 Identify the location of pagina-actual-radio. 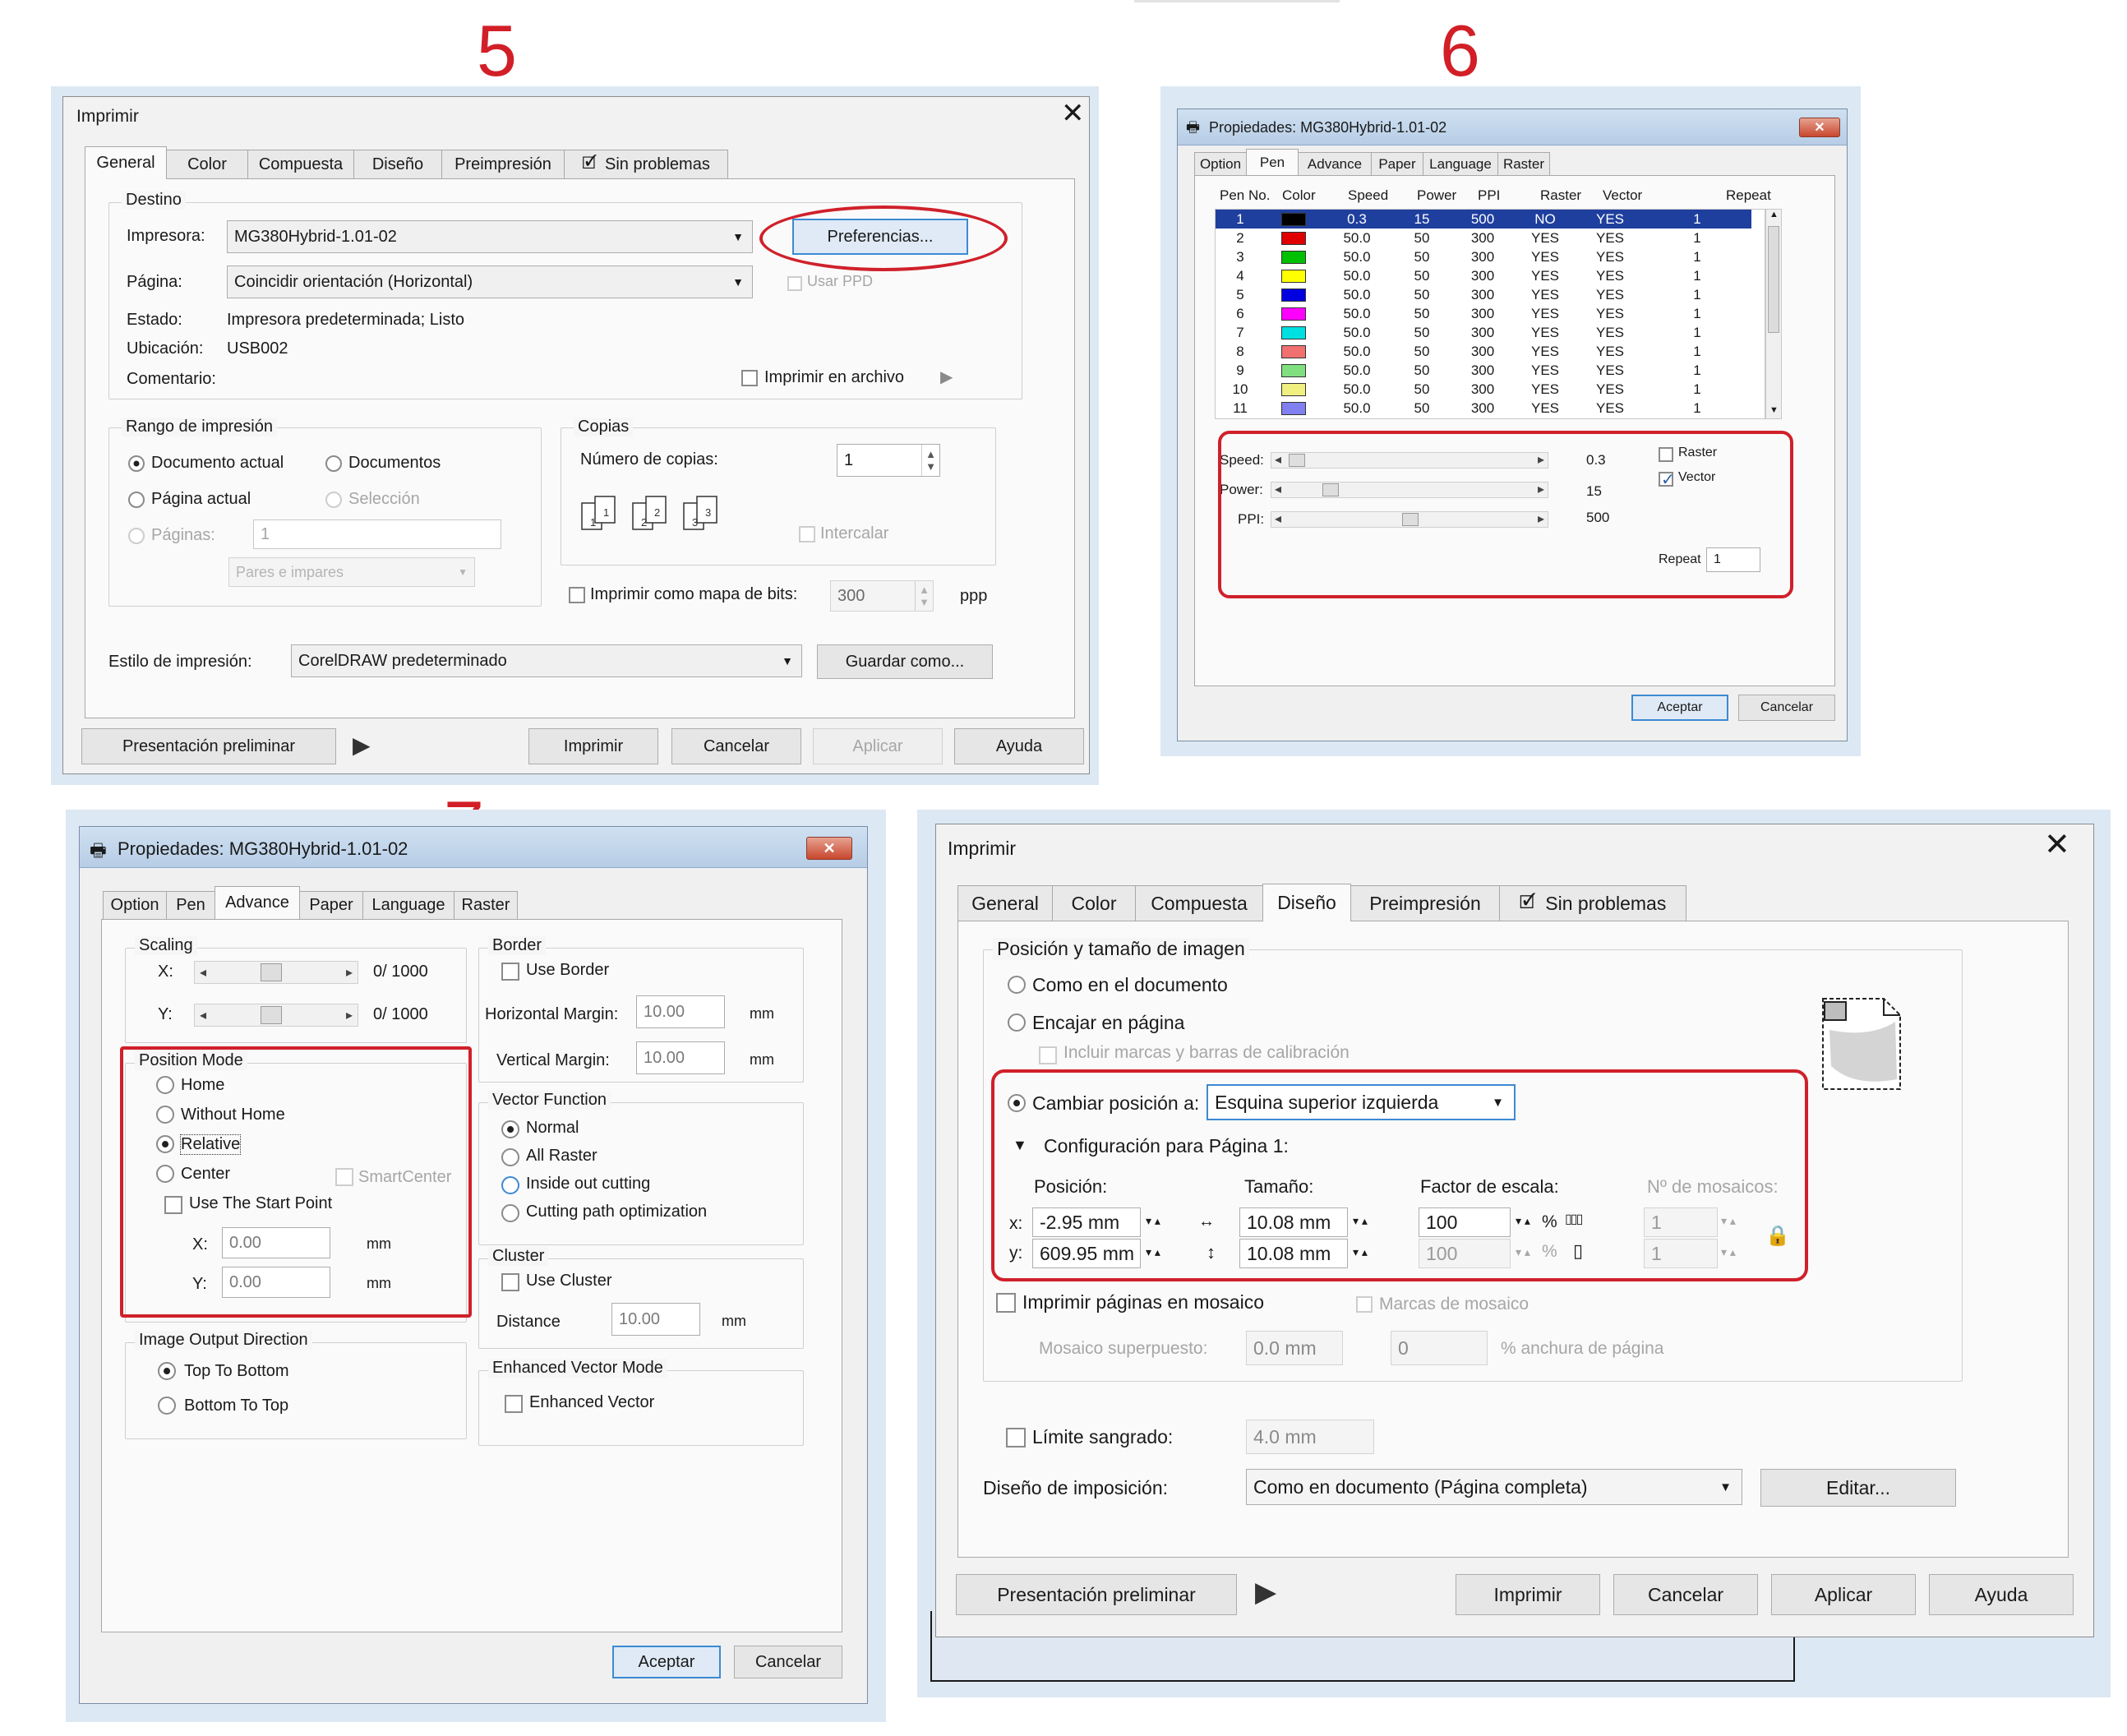
(136, 500).